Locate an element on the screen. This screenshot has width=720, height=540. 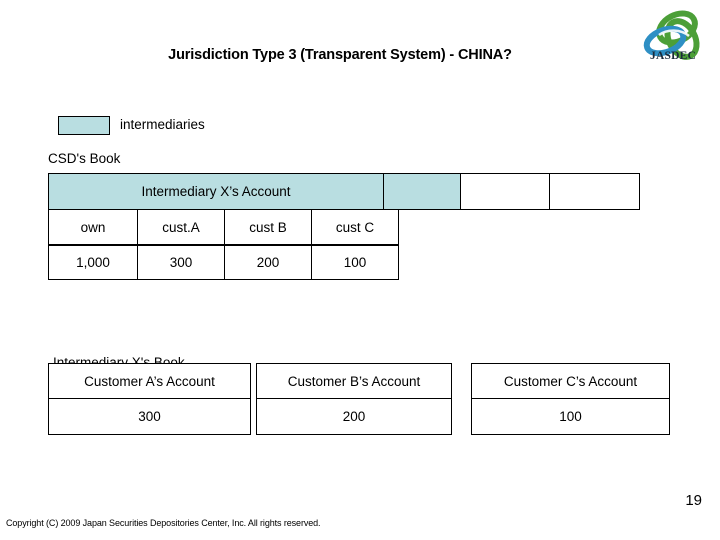
csd-table-header-row: Intermediary X’s Account is located at coordinates (344, 191).